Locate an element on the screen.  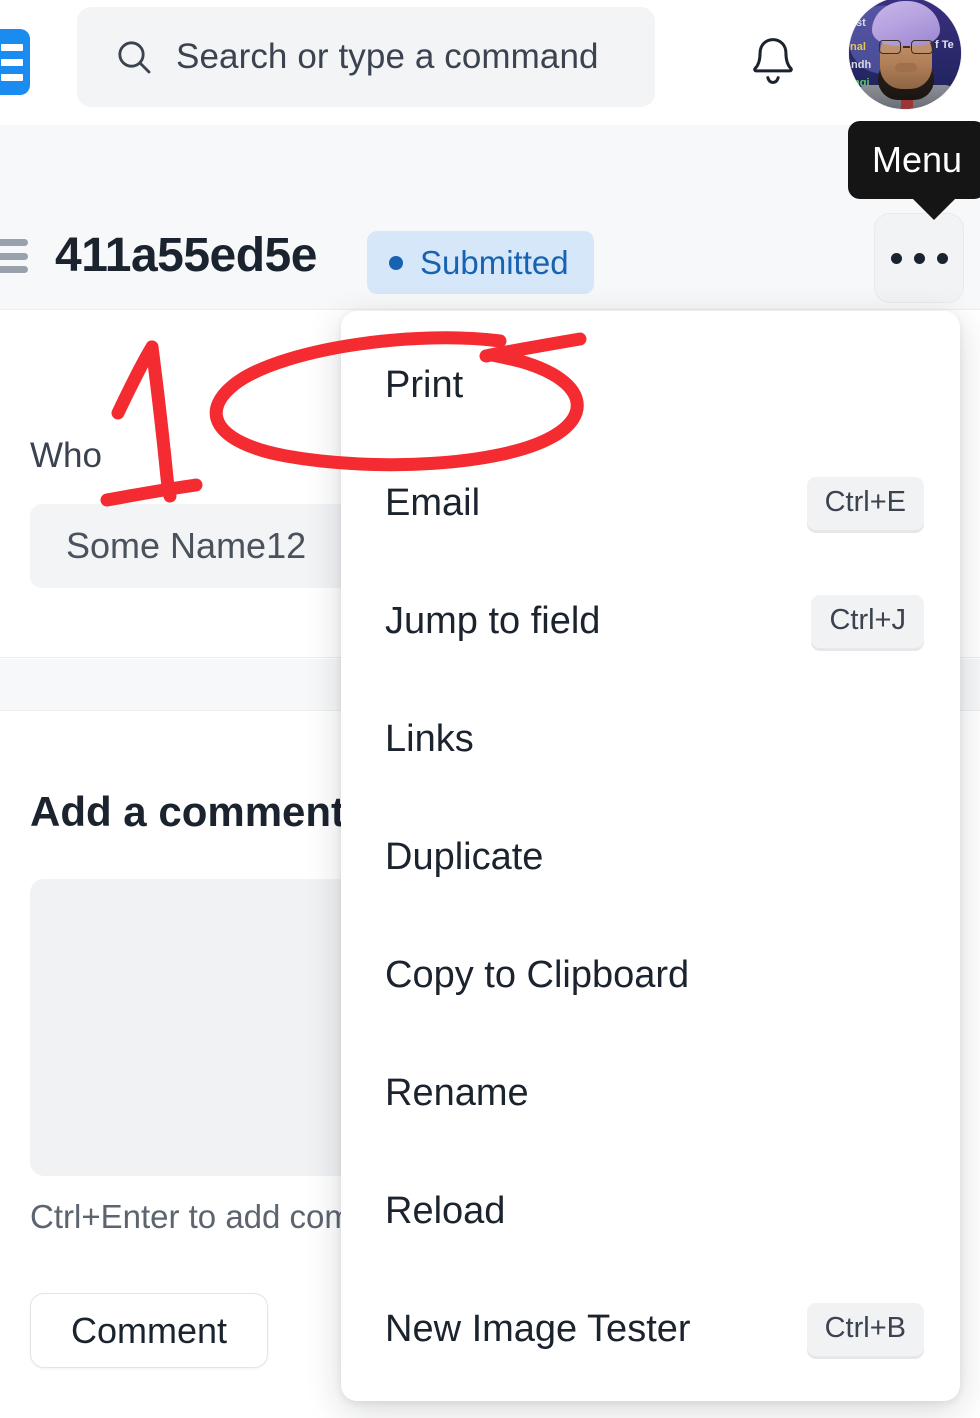
comment-submit-label: Comment is located at coordinates (149, 1330).